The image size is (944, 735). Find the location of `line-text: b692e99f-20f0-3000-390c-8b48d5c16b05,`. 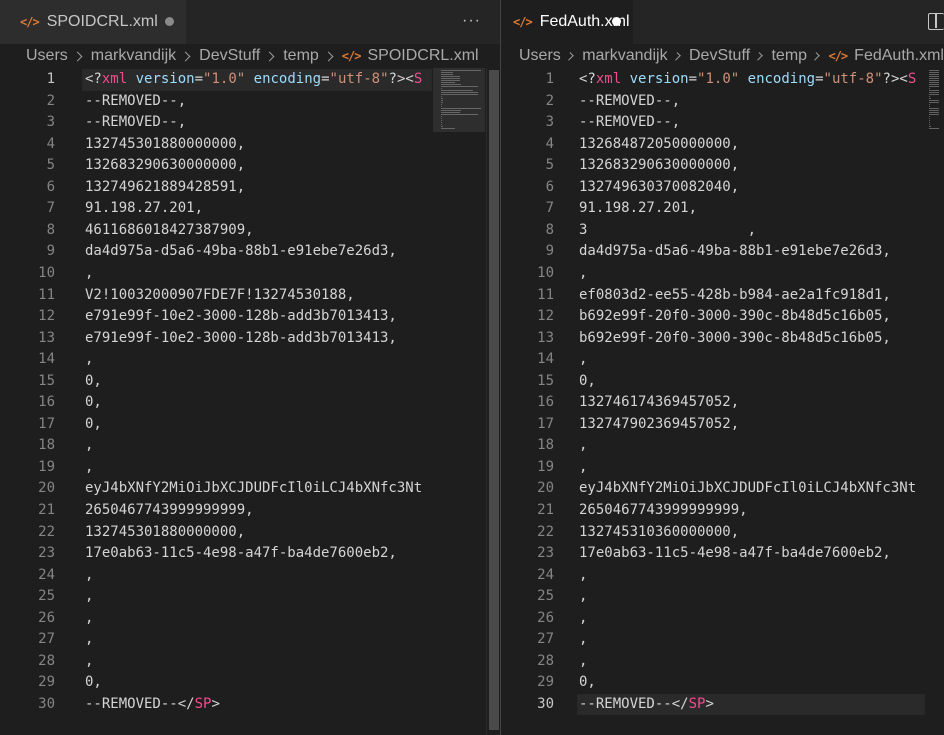

line-text: b692e99f-20f0-3000-390c-8b48d5c16b05, is located at coordinates (735, 337).